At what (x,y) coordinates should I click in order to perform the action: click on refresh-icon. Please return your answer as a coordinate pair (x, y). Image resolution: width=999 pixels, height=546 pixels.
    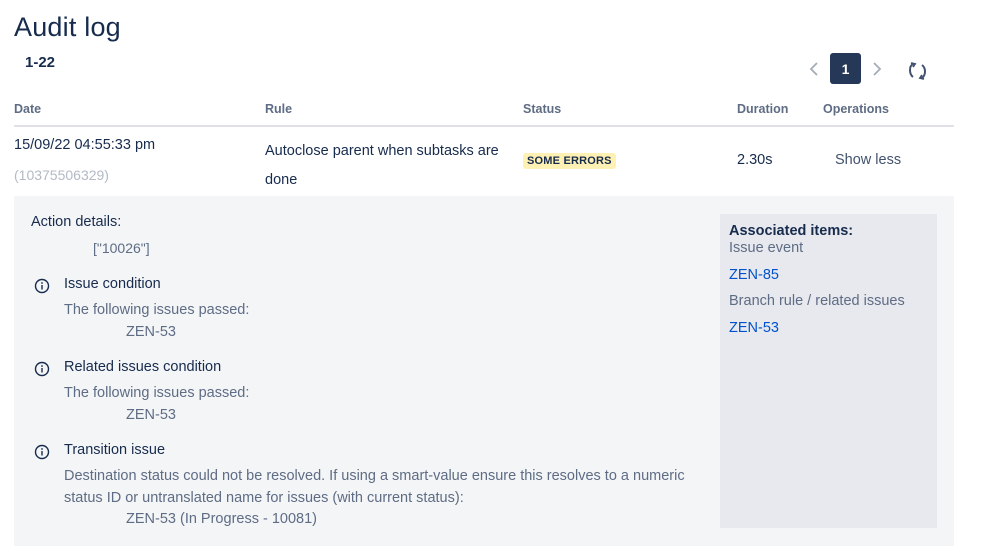
    Looking at the image, I should click on (917, 71).